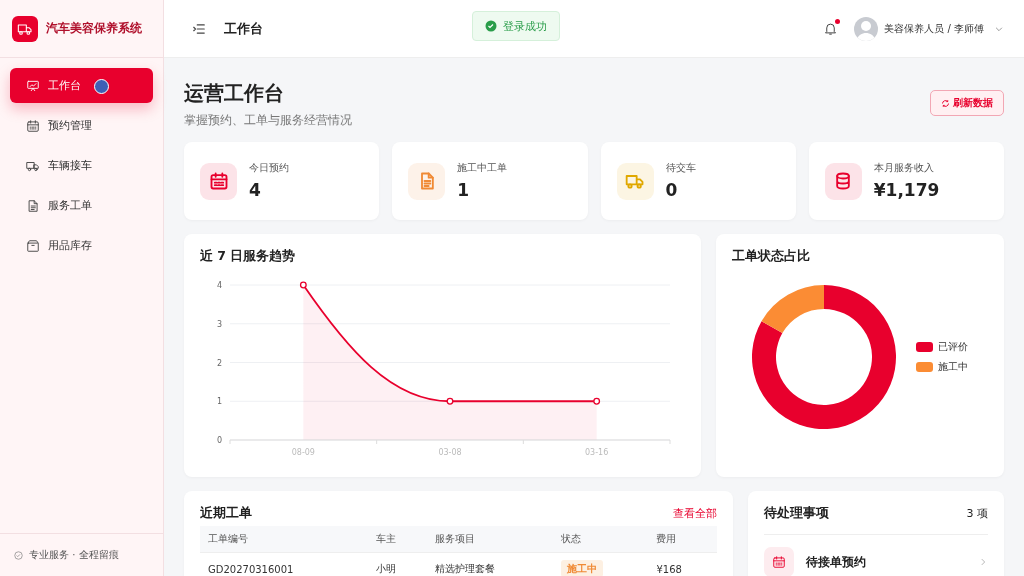 The image size is (1024, 576). What do you see at coordinates (490, 539) in the screenshot?
I see `column-header: 服务项目` at bounding box center [490, 539].